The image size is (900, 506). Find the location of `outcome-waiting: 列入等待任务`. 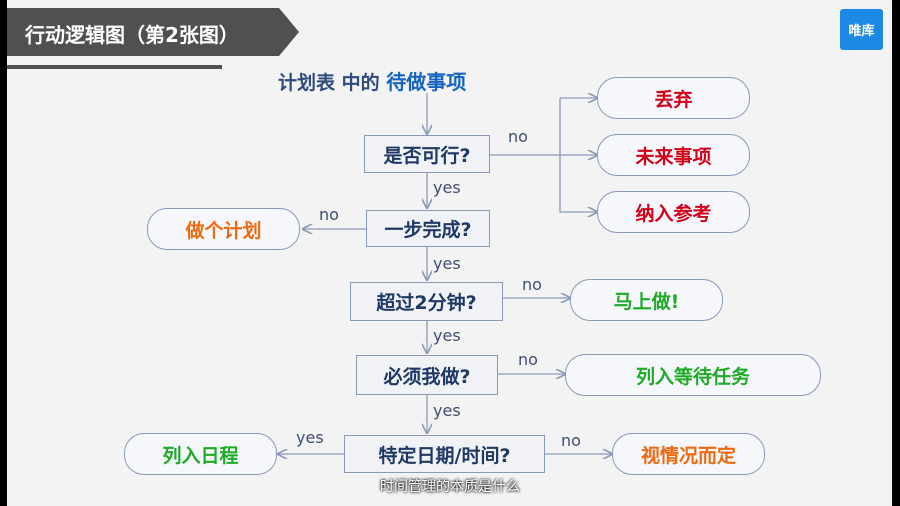

outcome-waiting: 列入等待任务 is located at coordinates (693, 375).